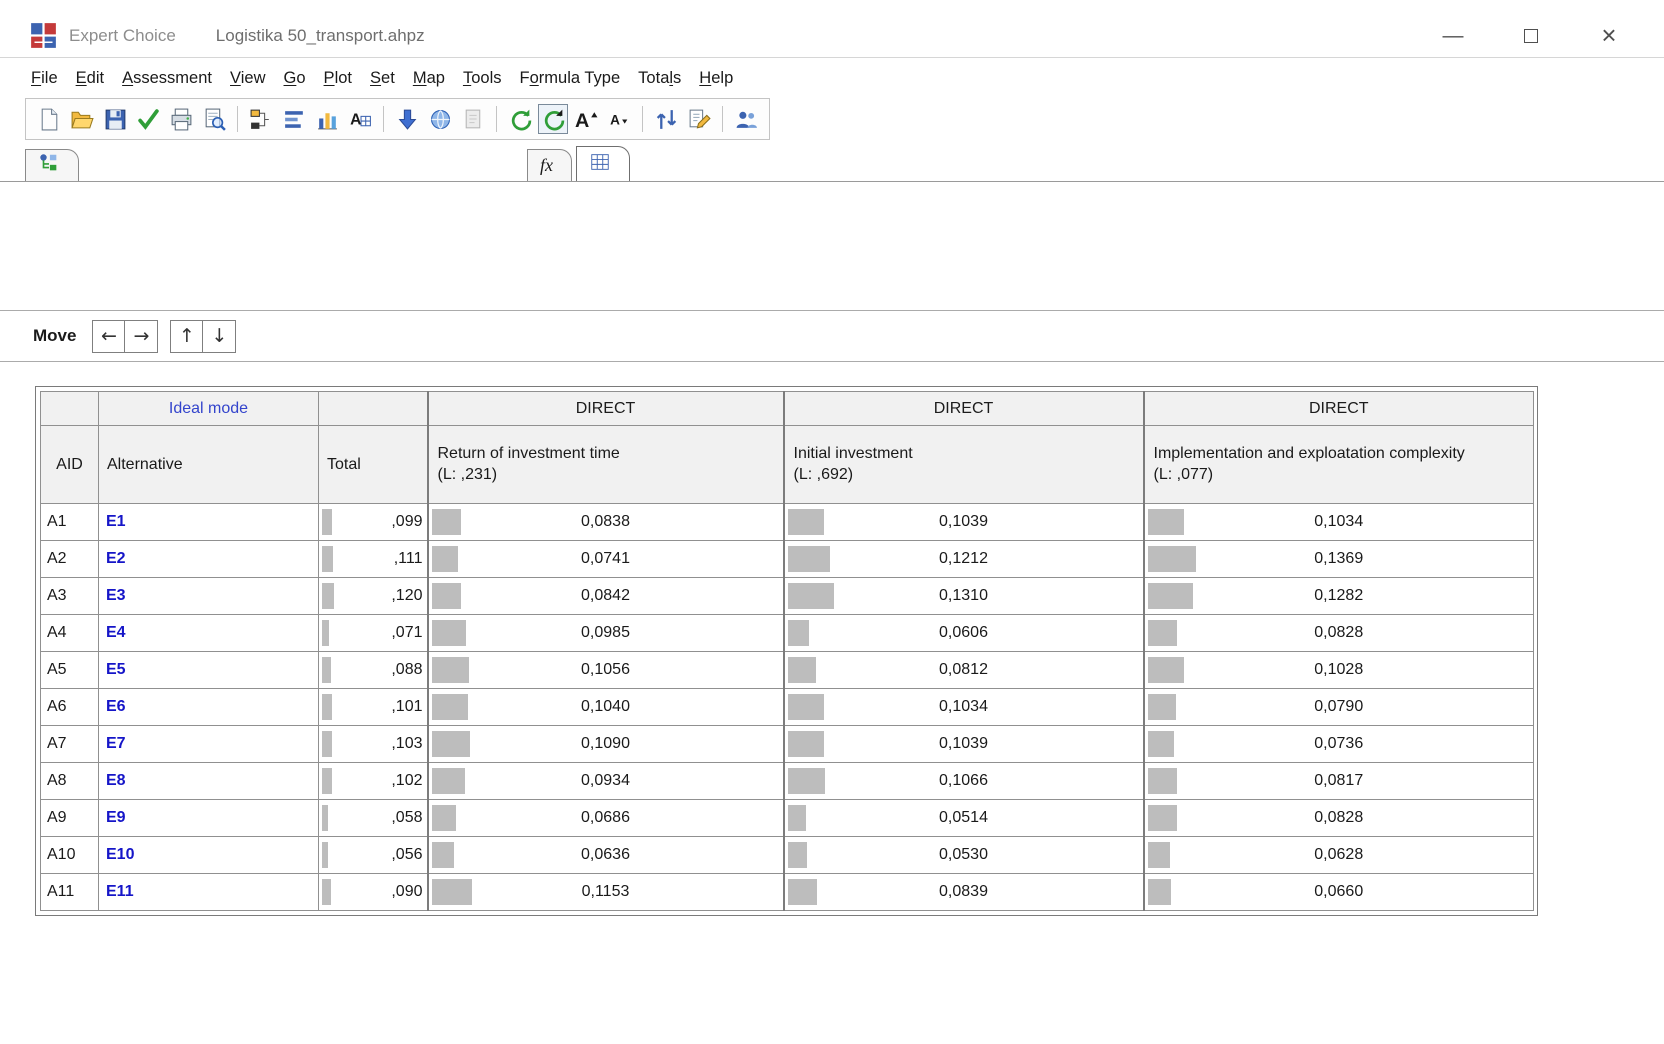  What do you see at coordinates (208, 744) in the screenshot?
I see `alternative-name-cell: E7` at bounding box center [208, 744].